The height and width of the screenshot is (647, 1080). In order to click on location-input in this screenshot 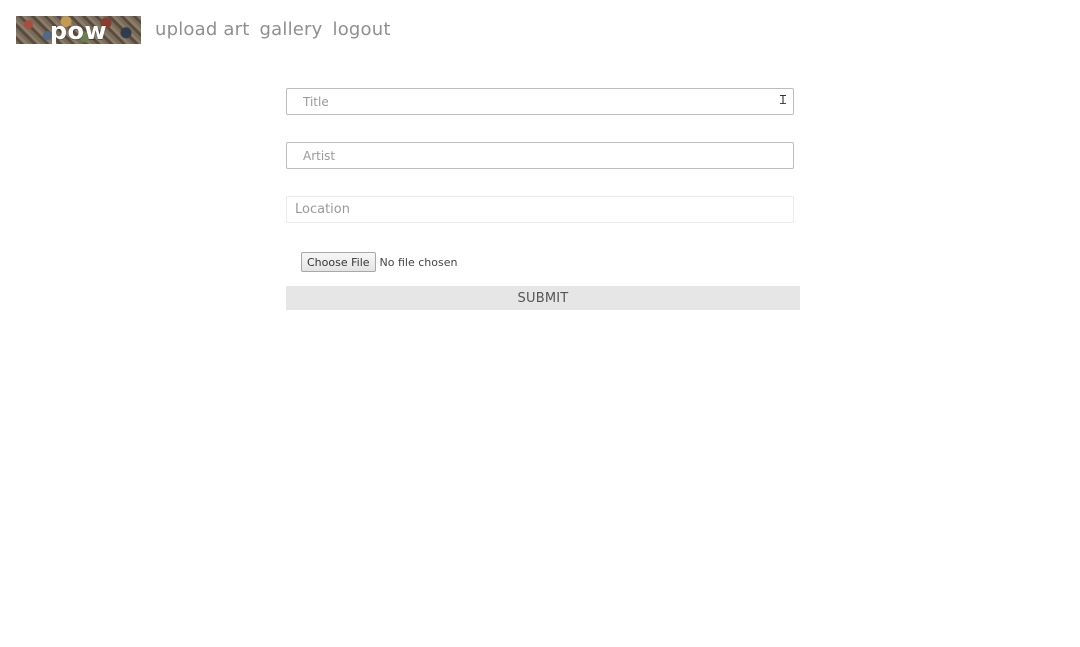, I will do `click(540, 209)`.